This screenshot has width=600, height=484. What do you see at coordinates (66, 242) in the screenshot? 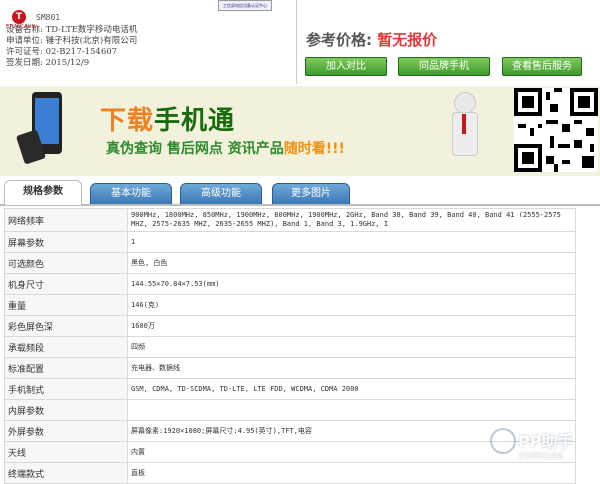
I see `spec-key: 屏幕参数` at bounding box center [66, 242].